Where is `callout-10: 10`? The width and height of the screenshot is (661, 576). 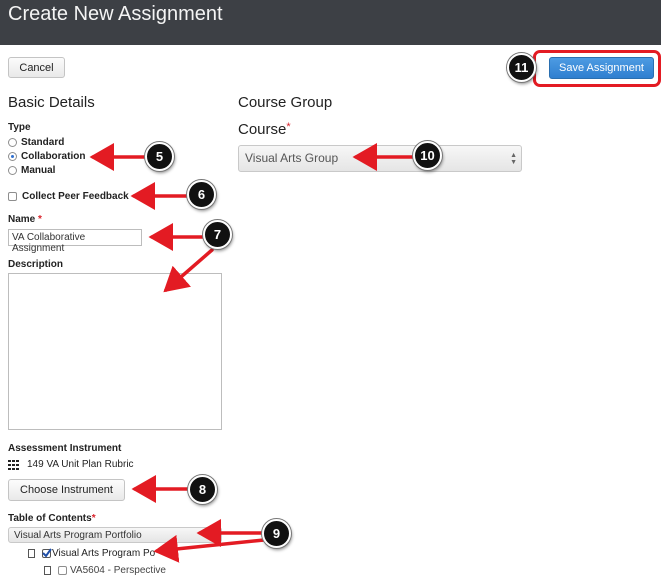 callout-10: 10 is located at coordinates (427, 155).